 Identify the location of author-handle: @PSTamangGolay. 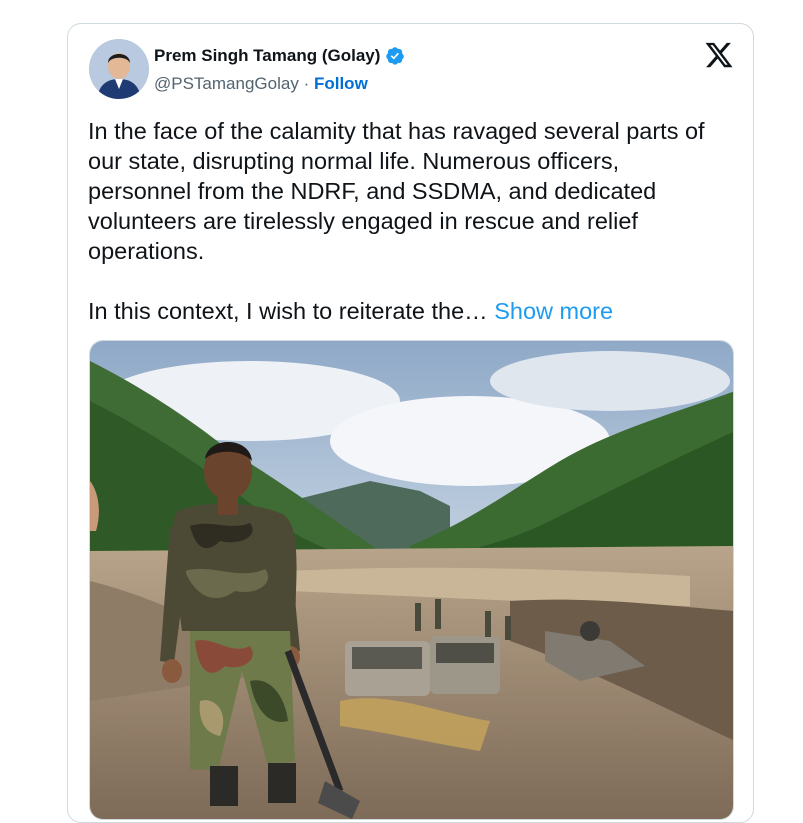
(226, 83).